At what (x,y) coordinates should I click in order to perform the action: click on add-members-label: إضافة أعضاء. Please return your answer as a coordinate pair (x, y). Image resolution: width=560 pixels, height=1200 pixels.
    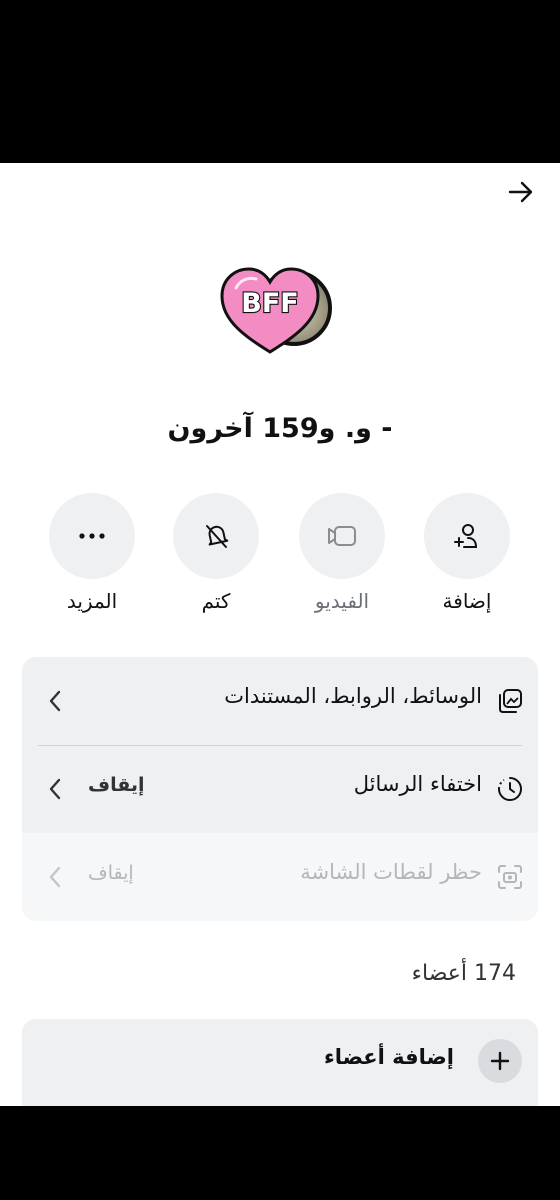
    Looking at the image, I should click on (388, 1057).